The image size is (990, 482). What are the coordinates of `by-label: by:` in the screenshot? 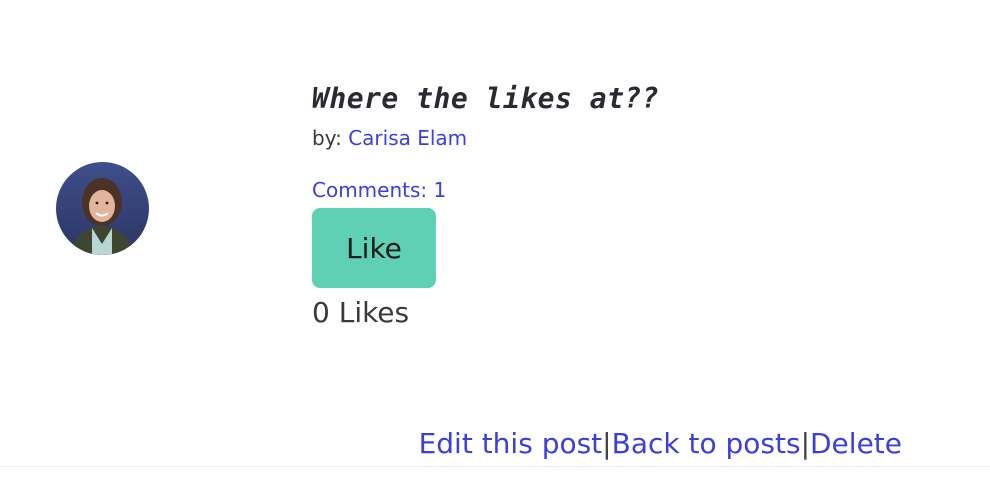 It's located at (327, 138).